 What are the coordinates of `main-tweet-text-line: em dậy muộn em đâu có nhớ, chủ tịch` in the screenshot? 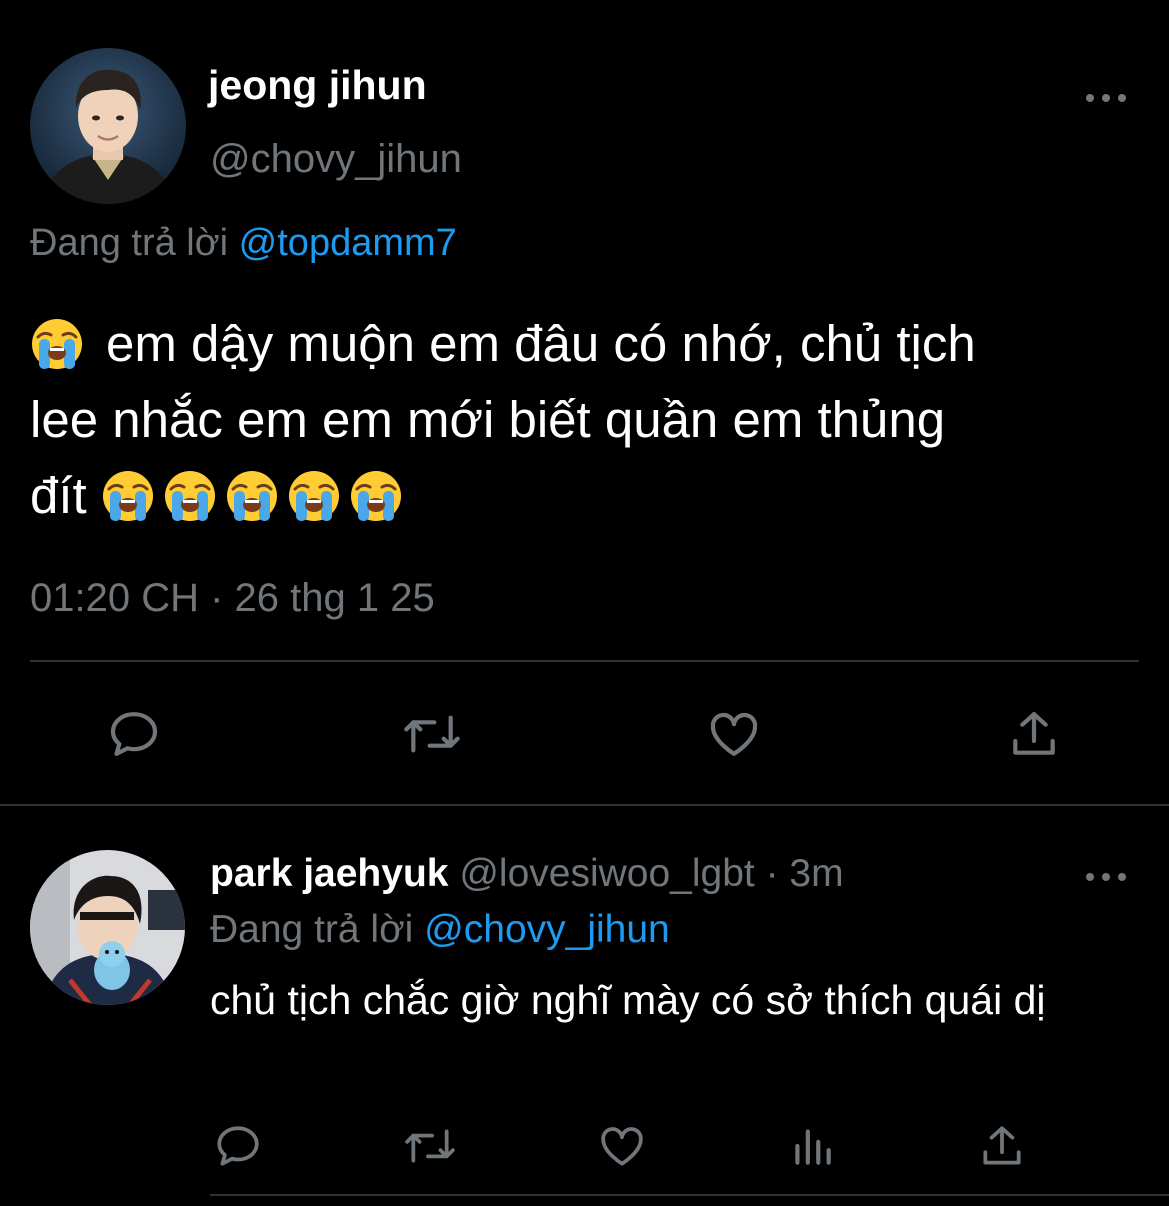 It's located at (585, 344).